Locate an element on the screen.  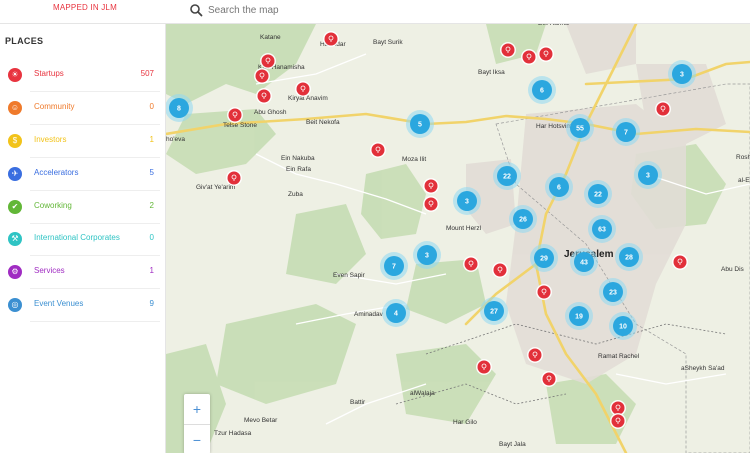
category-count: 5 is located at coordinates (151, 172).